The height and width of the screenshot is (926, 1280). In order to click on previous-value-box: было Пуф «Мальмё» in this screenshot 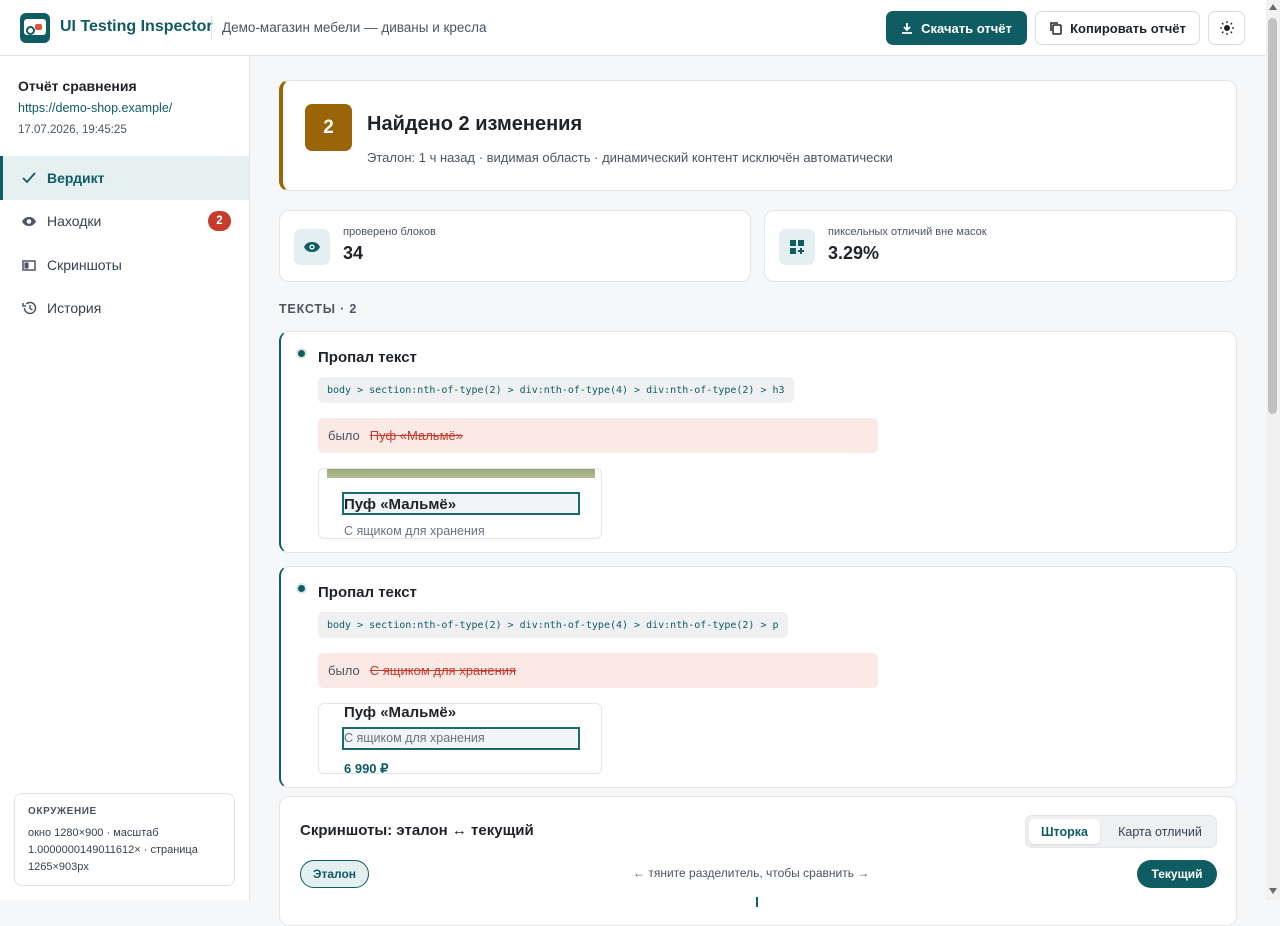, I will do `click(598, 435)`.